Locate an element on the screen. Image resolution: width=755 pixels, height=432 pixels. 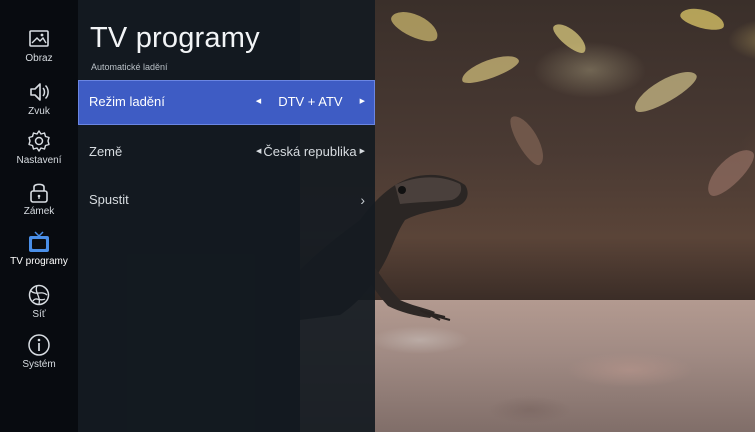
country-row: Země ◀ Česká republika ▶ is located at coordinates (226, 152).